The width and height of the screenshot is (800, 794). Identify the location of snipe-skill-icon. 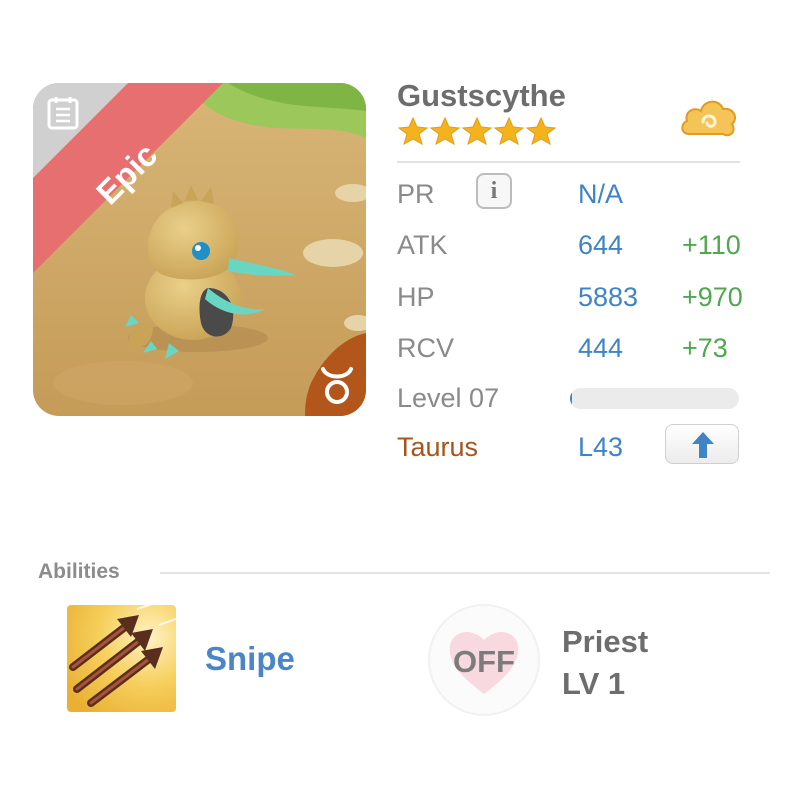
(121, 658).